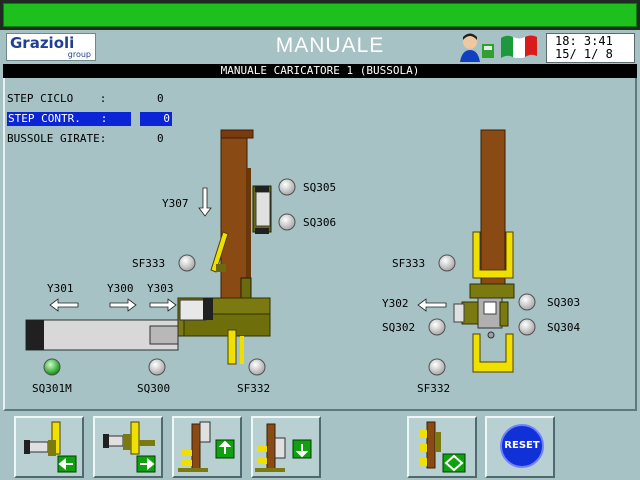  Describe the element at coordinates (149, 263) in the screenshot. I see `label-sf333-left: SF333` at that location.